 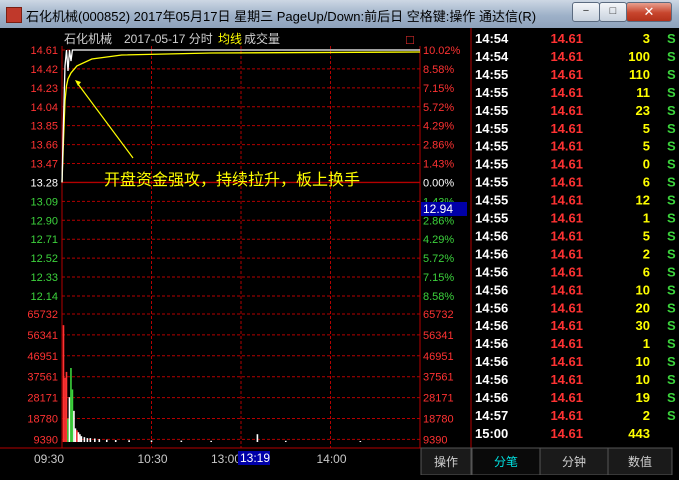 I want to click on bottom-tab-label: 数值, so click(x=640, y=461).